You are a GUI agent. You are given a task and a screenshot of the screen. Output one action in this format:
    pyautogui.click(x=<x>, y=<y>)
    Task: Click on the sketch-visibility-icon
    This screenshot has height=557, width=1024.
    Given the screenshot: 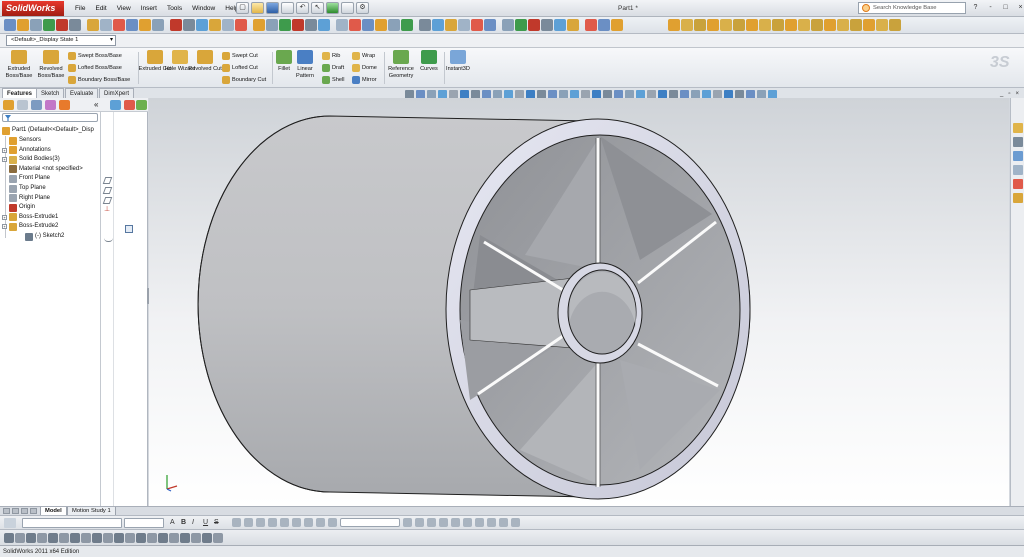 What is the action you would take?
    pyautogui.click(x=108, y=238)
    